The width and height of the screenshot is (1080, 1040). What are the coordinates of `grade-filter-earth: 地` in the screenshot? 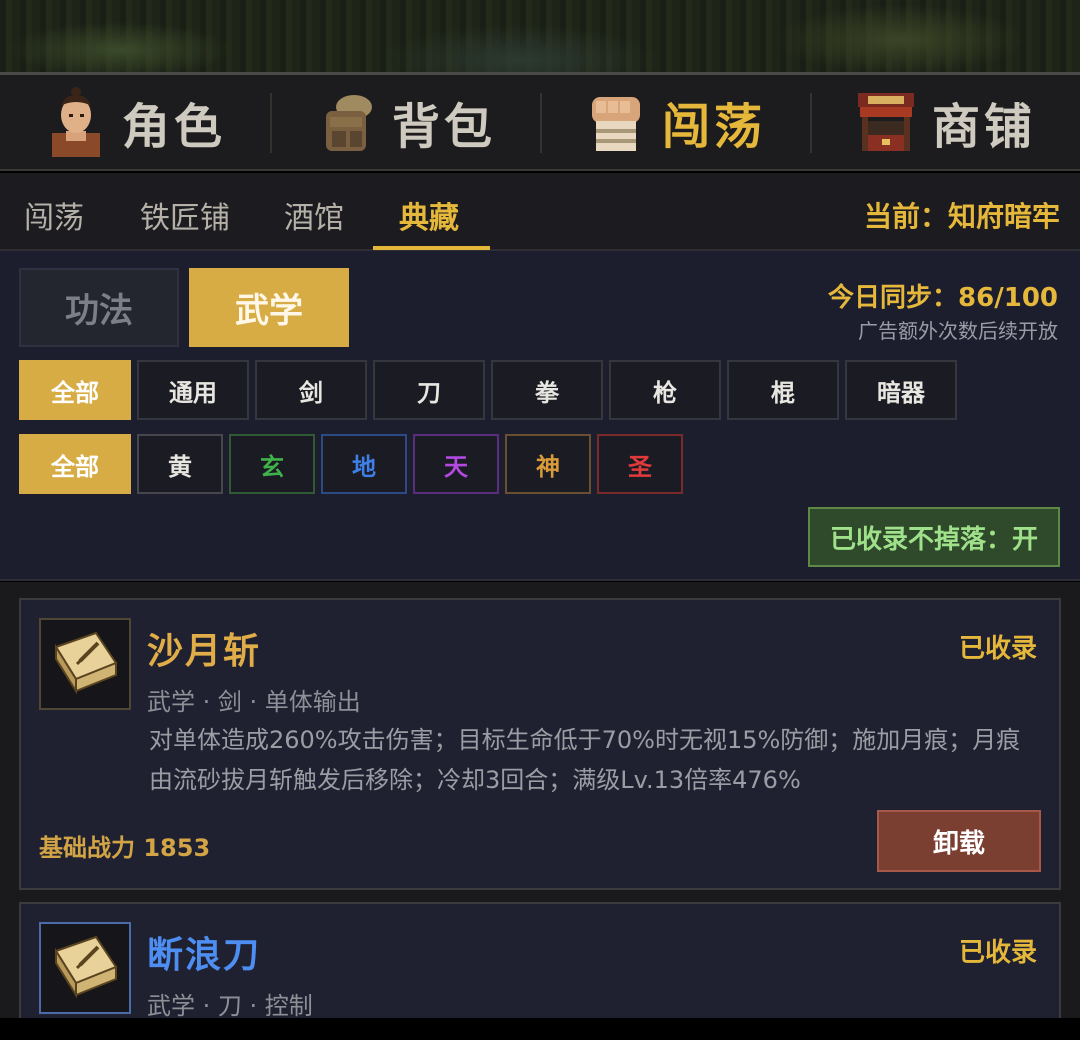 It's located at (364, 464).